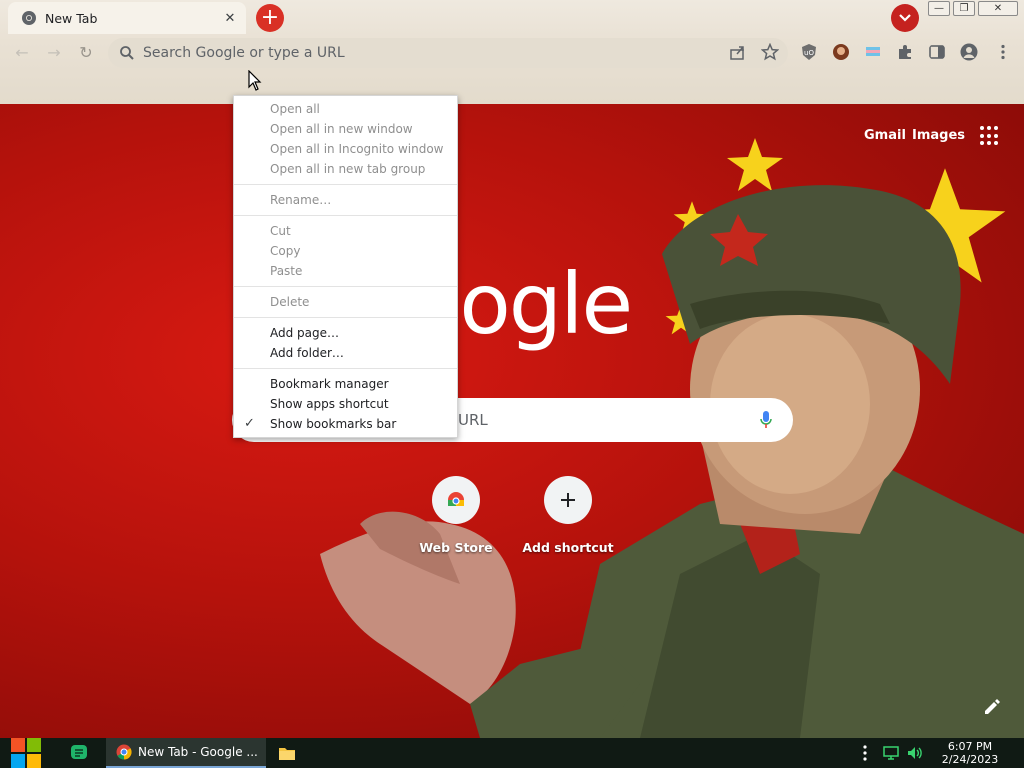 The width and height of the screenshot is (1024, 768). Describe the element at coordinates (345, 149) in the screenshot. I see `menu-item-open-all-incognito: Open all in Incognito window` at that location.